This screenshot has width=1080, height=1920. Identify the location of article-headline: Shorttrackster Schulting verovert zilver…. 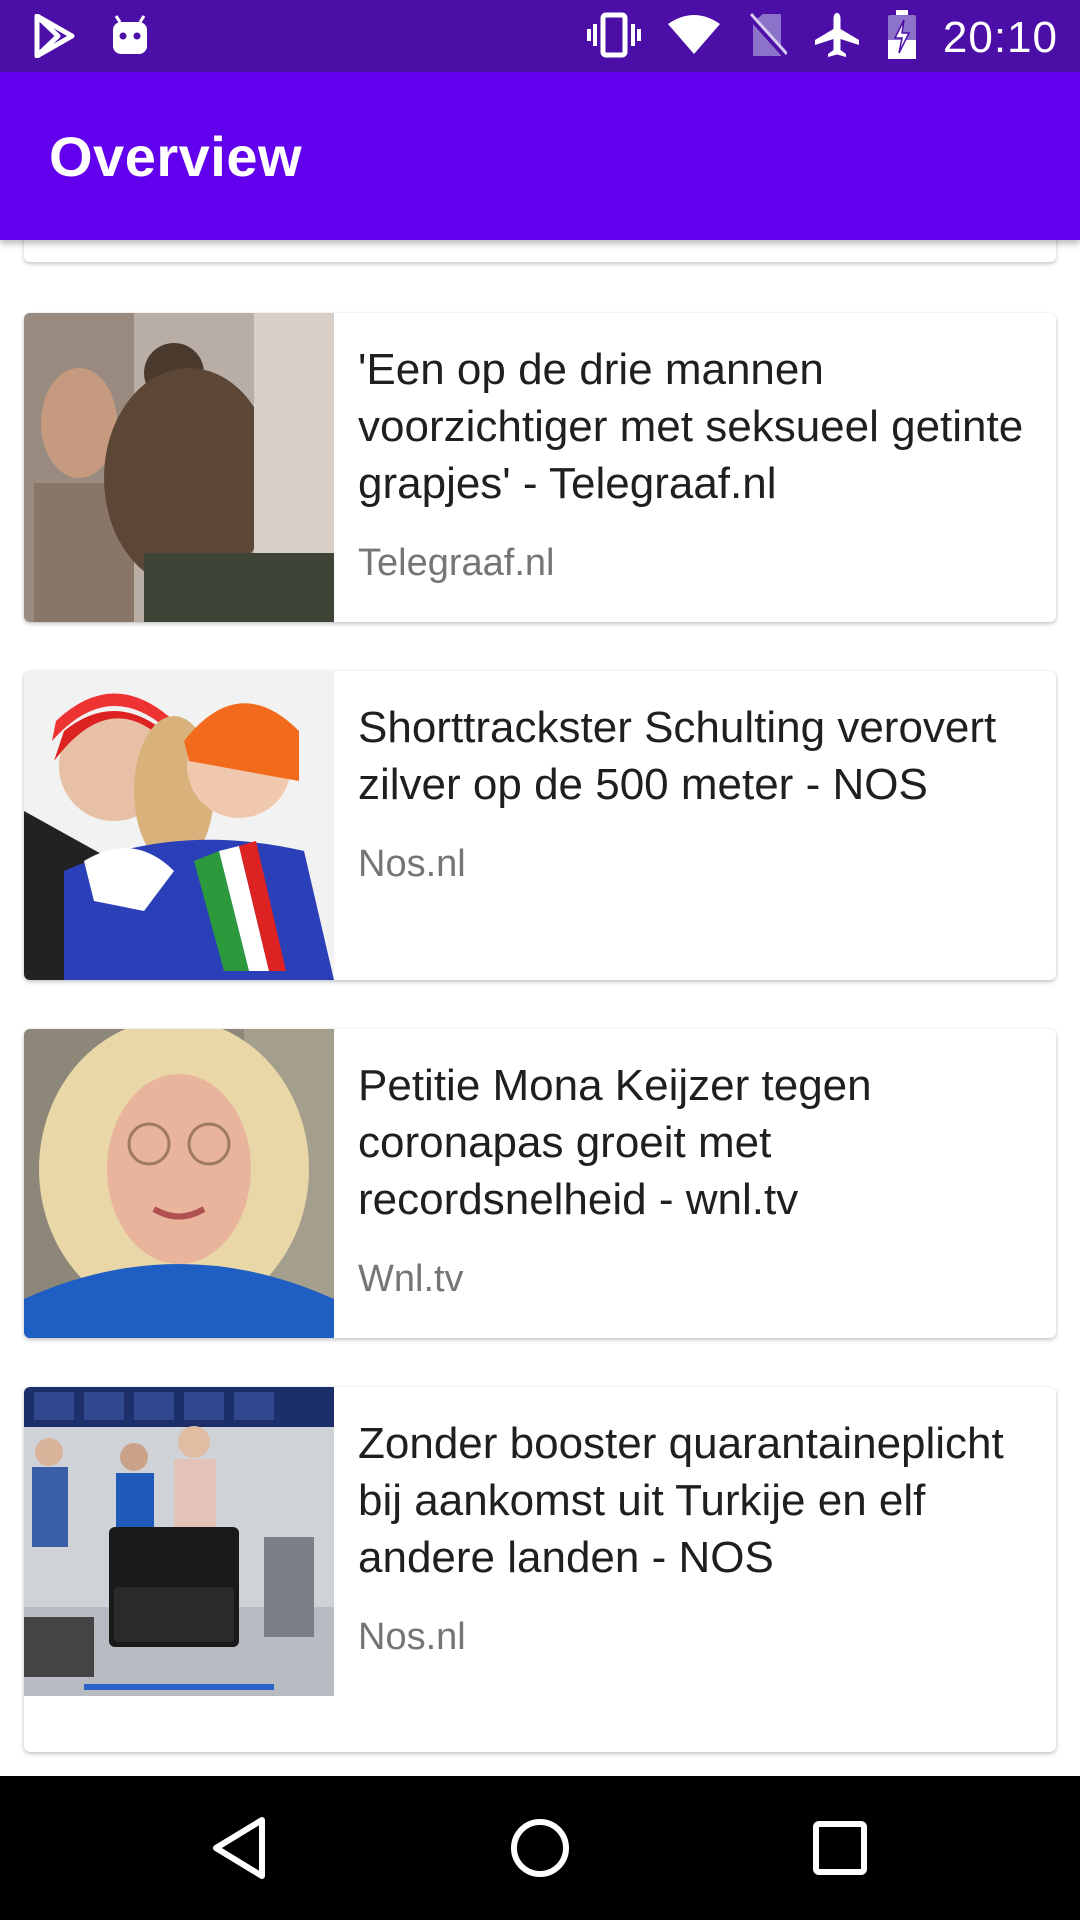
(677, 756).